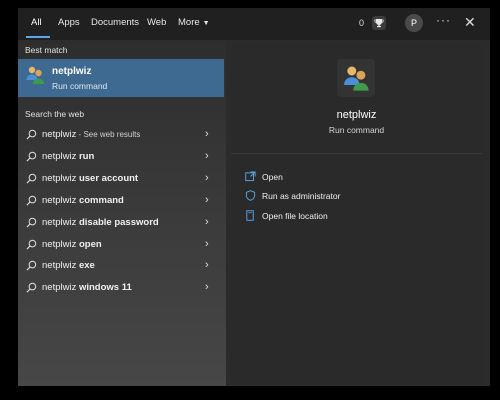 The width and height of the screenshot is (500, 400). I want to click on web-result-item: netplwiz exe ›, so click(121, 266).